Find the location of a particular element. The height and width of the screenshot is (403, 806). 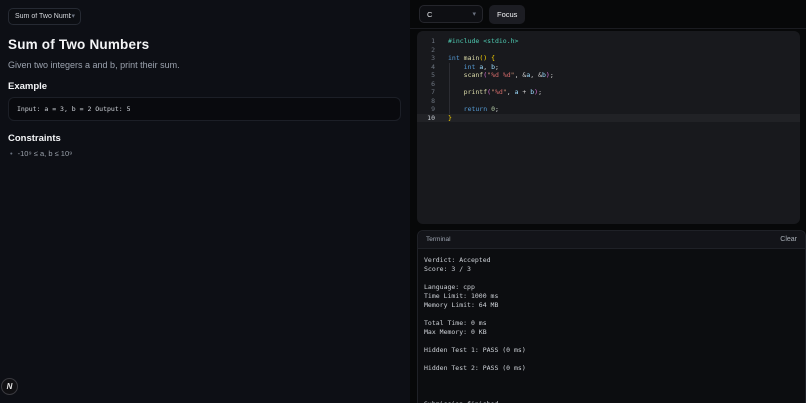

code-line: 4 int a, b; is located at coordinates (608, 67).